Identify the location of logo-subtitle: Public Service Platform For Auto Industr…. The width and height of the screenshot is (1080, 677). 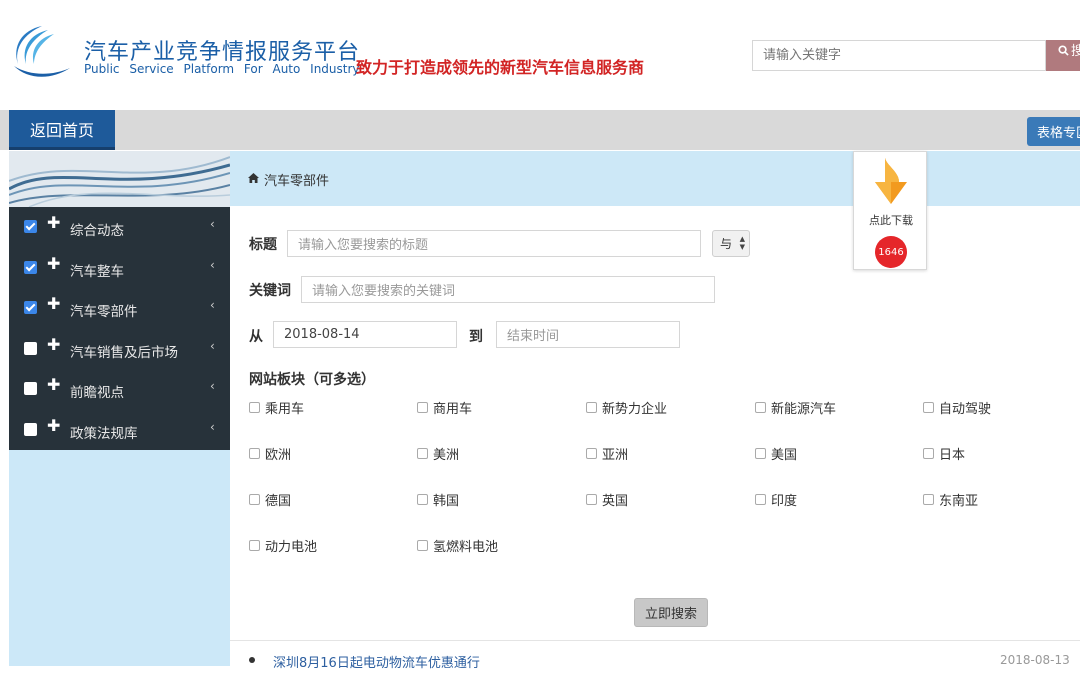
(222, 69).